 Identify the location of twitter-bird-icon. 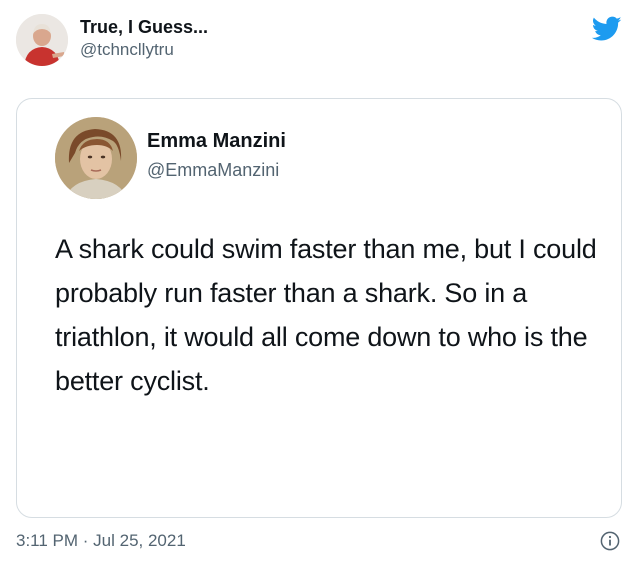
(607, 29).